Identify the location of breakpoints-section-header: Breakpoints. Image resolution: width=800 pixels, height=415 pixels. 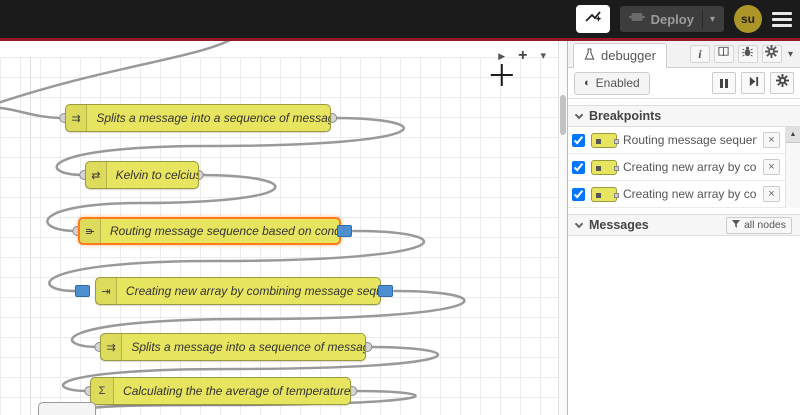
(684, 116).